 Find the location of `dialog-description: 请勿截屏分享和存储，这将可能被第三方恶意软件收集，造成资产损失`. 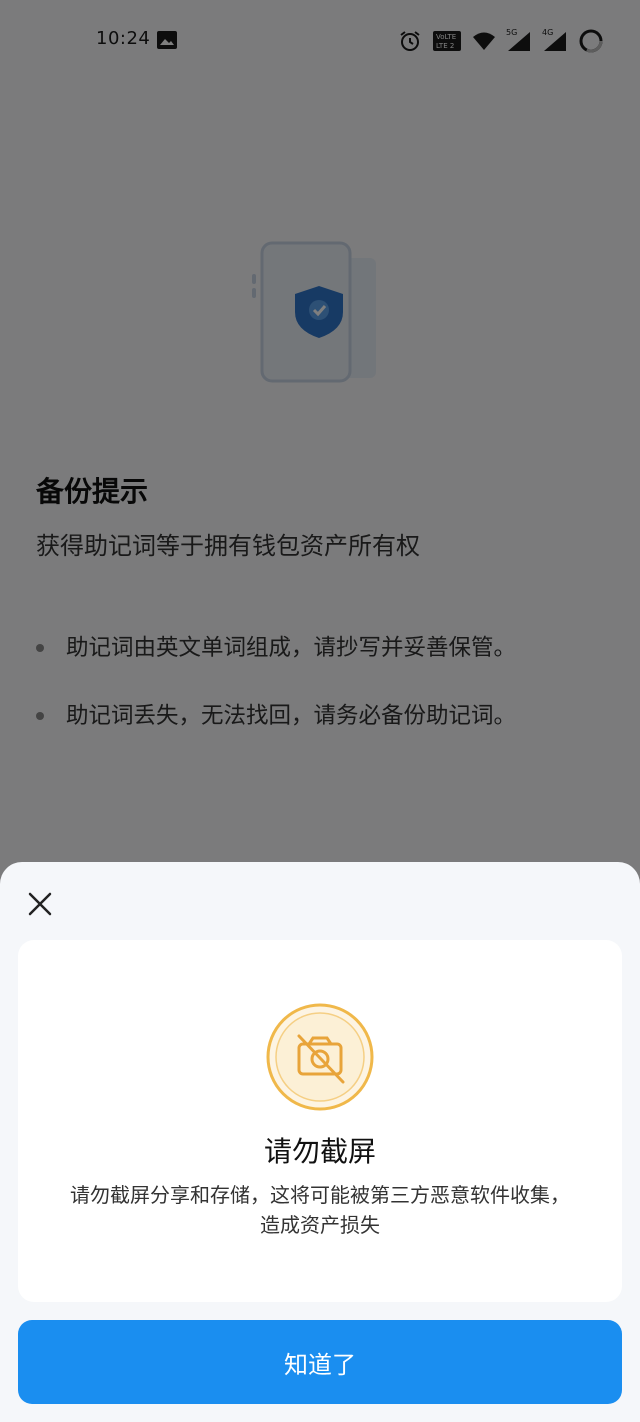

dialog-description: 请勿截屏分享和存储，这将可能被第三方恶意软件收集，造成资产损失 is located at coordinates (320, 1210).